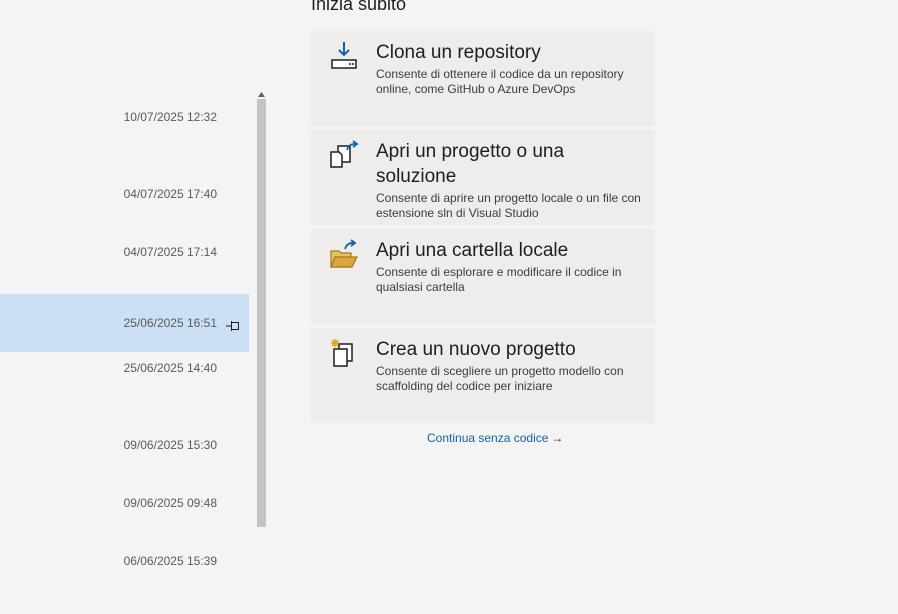  What do you see at coordinates (170, 323) in the screenshot?
I see `recent-date: 25/06/2025 16:51` at bounding box center [170, 323].